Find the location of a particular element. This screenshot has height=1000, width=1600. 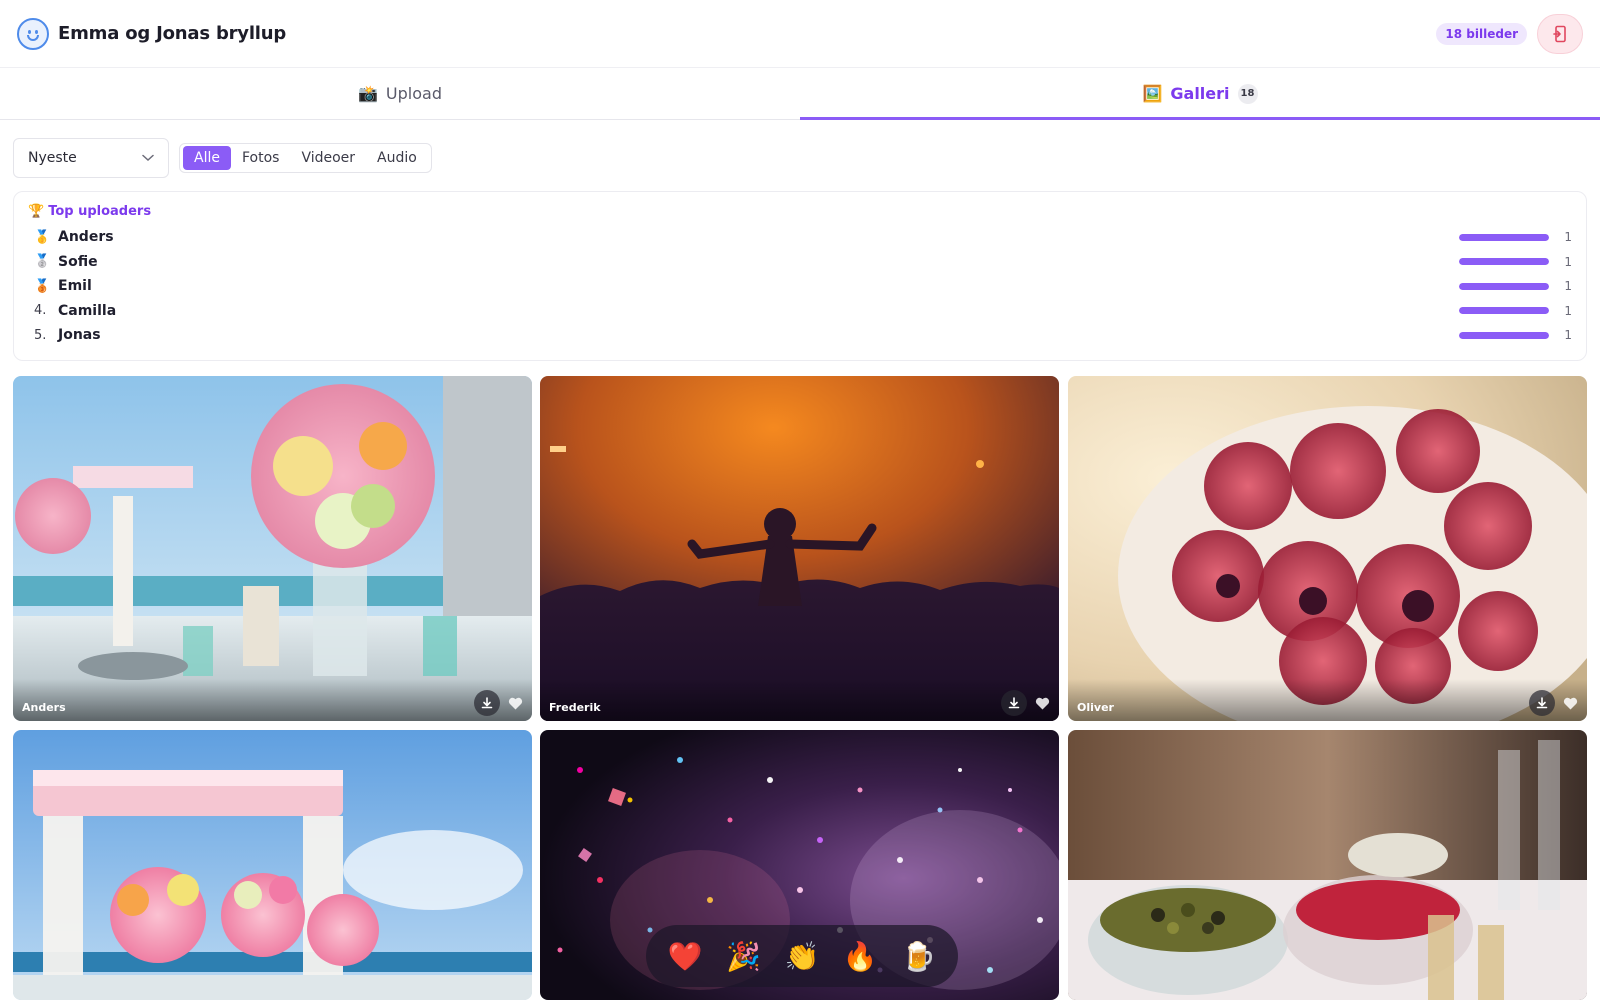

bronze-medal-icon: 🥉 is located at coordinates (42, 286).